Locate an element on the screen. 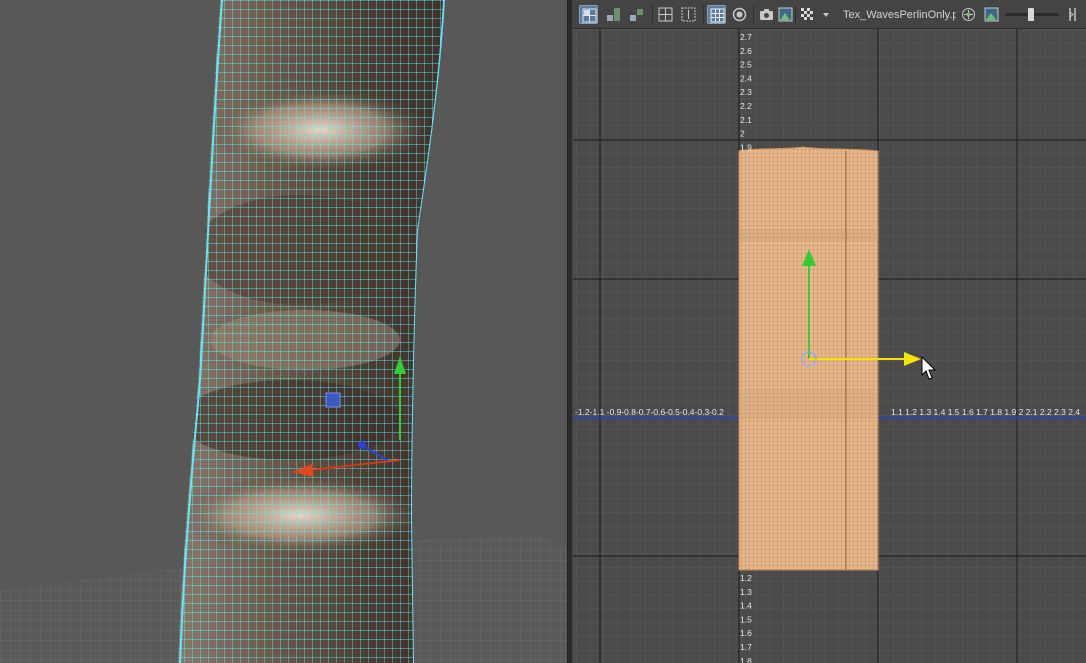 Image resolution: width=1086 pixels, height=663 pixels. v-axis-ticks-lower: 1.2 1.3 1.4 1.5 1.6 1.7 1.8 is located at coordinates (746, 618).